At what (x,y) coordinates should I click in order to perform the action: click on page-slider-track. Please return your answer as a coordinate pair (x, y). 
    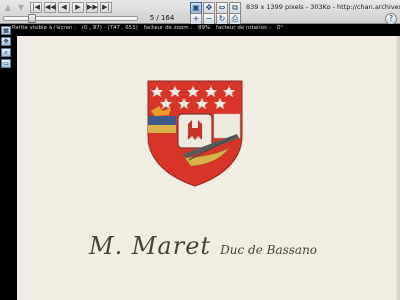
    Looking at the image, I should click on (70, 18).